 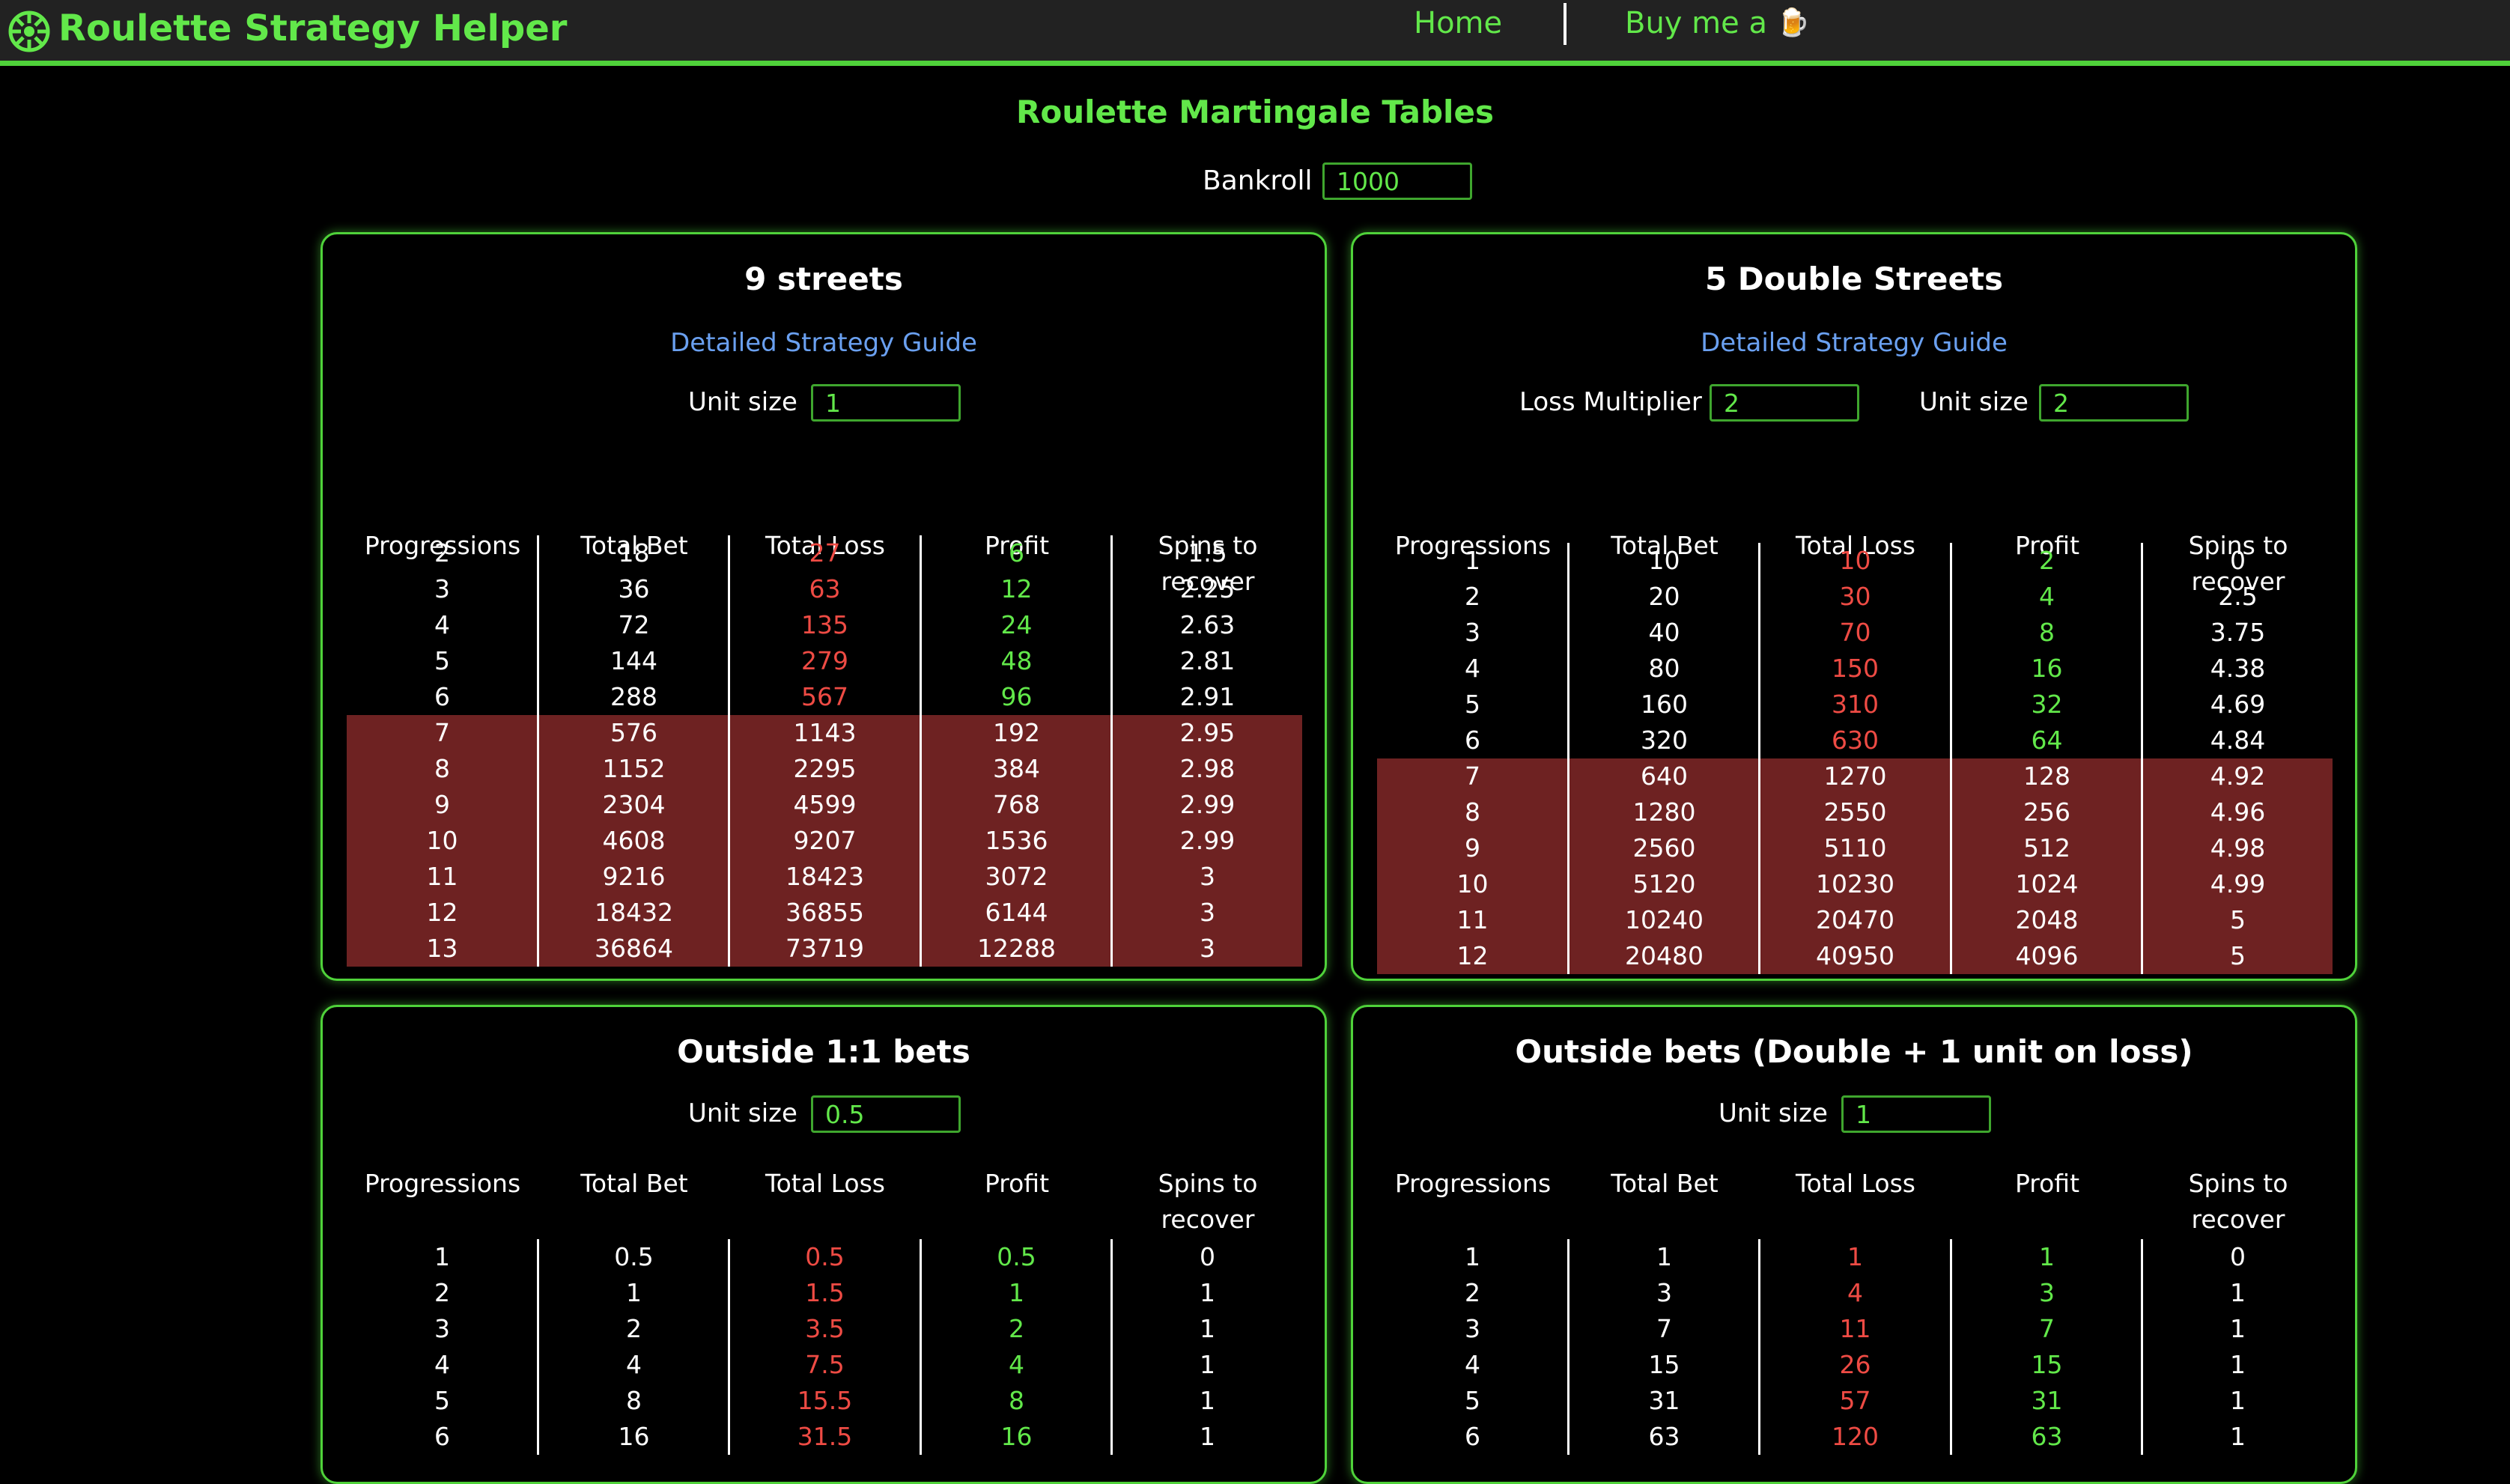 What do you see at coordinates (1017, 804) in the screenshot?
I see `cell-profit: 768` at bounding box center [1017, 804].